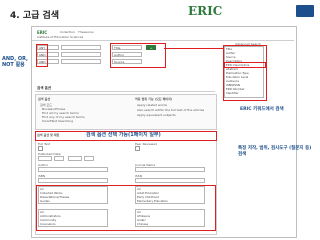 The width and height of the screenshot is (320, 240). I want to click on search-row-1-input, so click(81, 47).